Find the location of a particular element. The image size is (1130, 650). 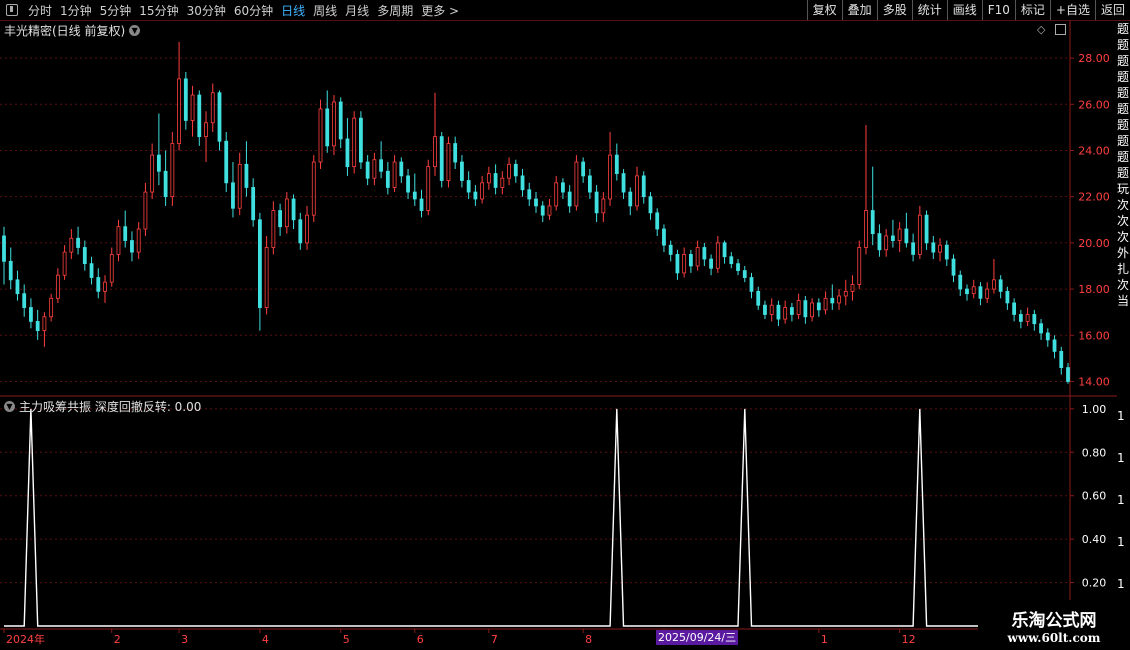

toolbar-button-1: 叠加 is located at coordinates (859, 10).